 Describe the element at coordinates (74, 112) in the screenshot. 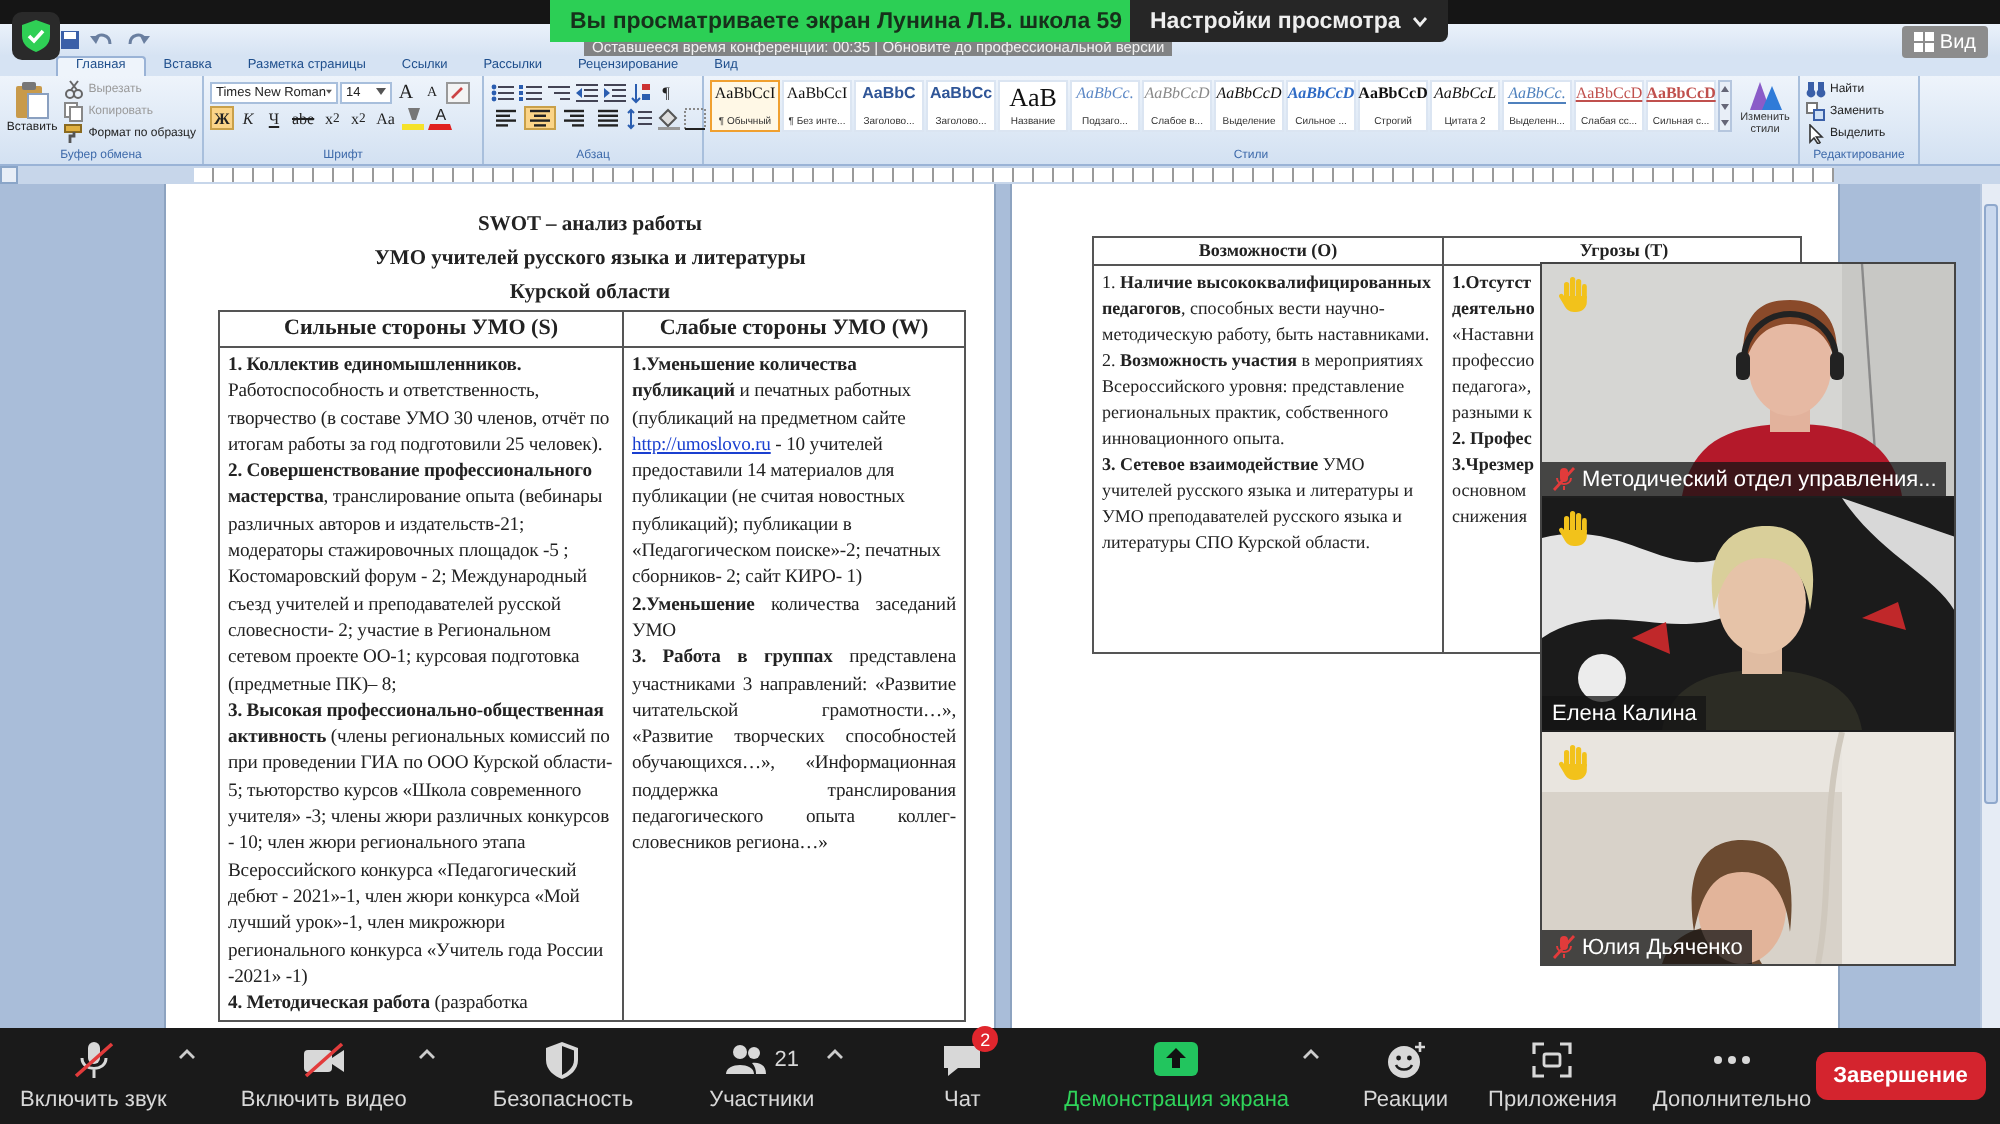

I see `copy-icon` at that location.